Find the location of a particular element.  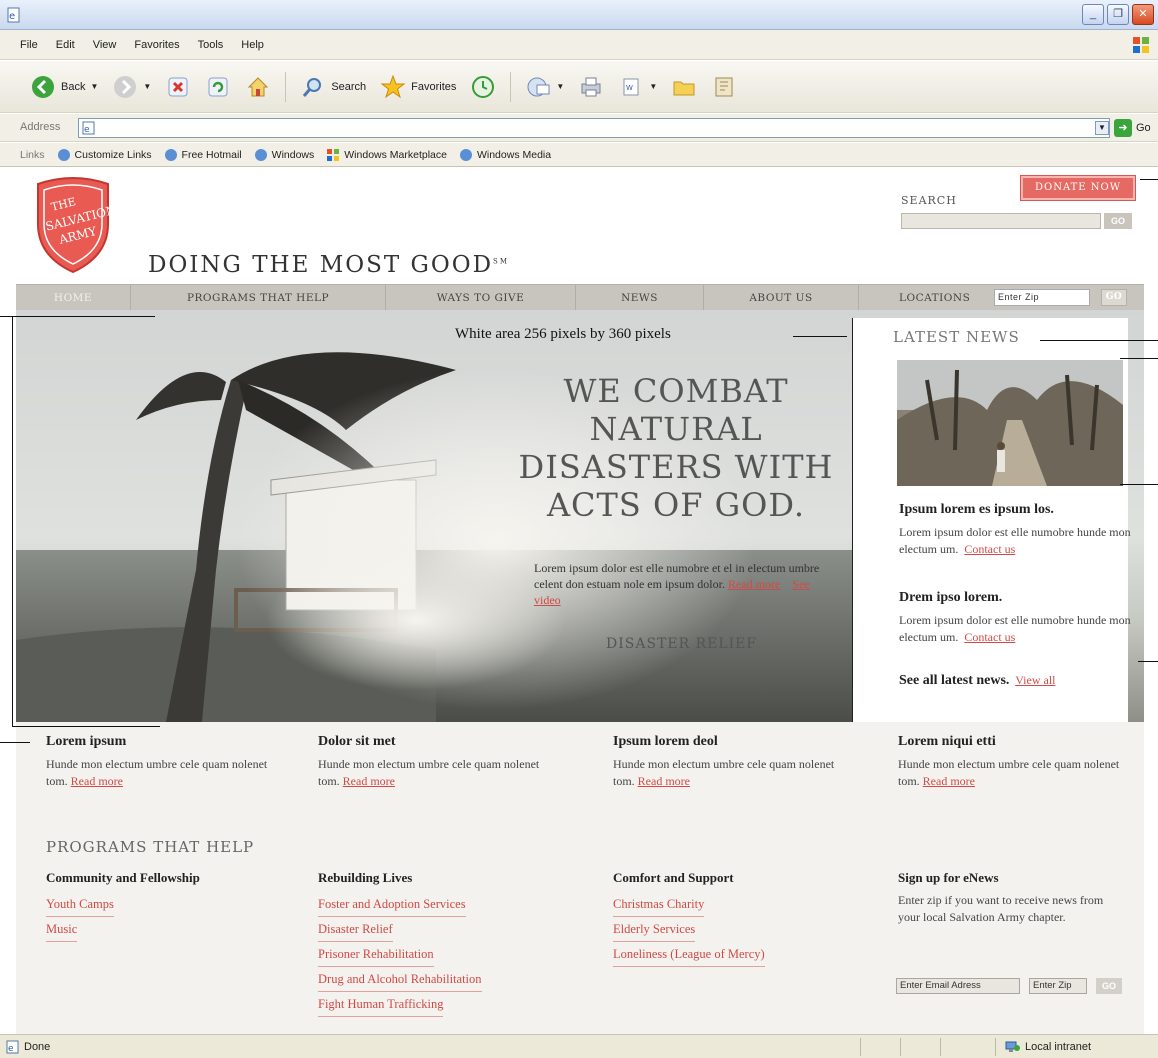

feature-title: Lorem niqui etti is located at coordinates (1018, 742).